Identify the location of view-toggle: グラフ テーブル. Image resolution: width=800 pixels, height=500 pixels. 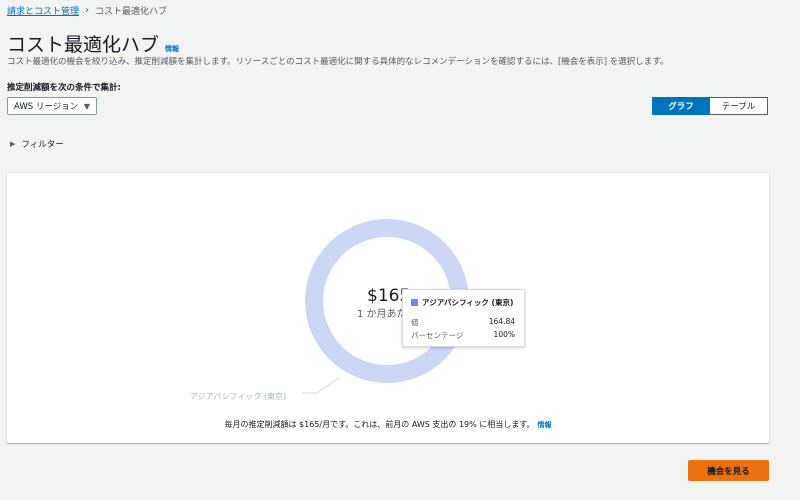
(710, 106).